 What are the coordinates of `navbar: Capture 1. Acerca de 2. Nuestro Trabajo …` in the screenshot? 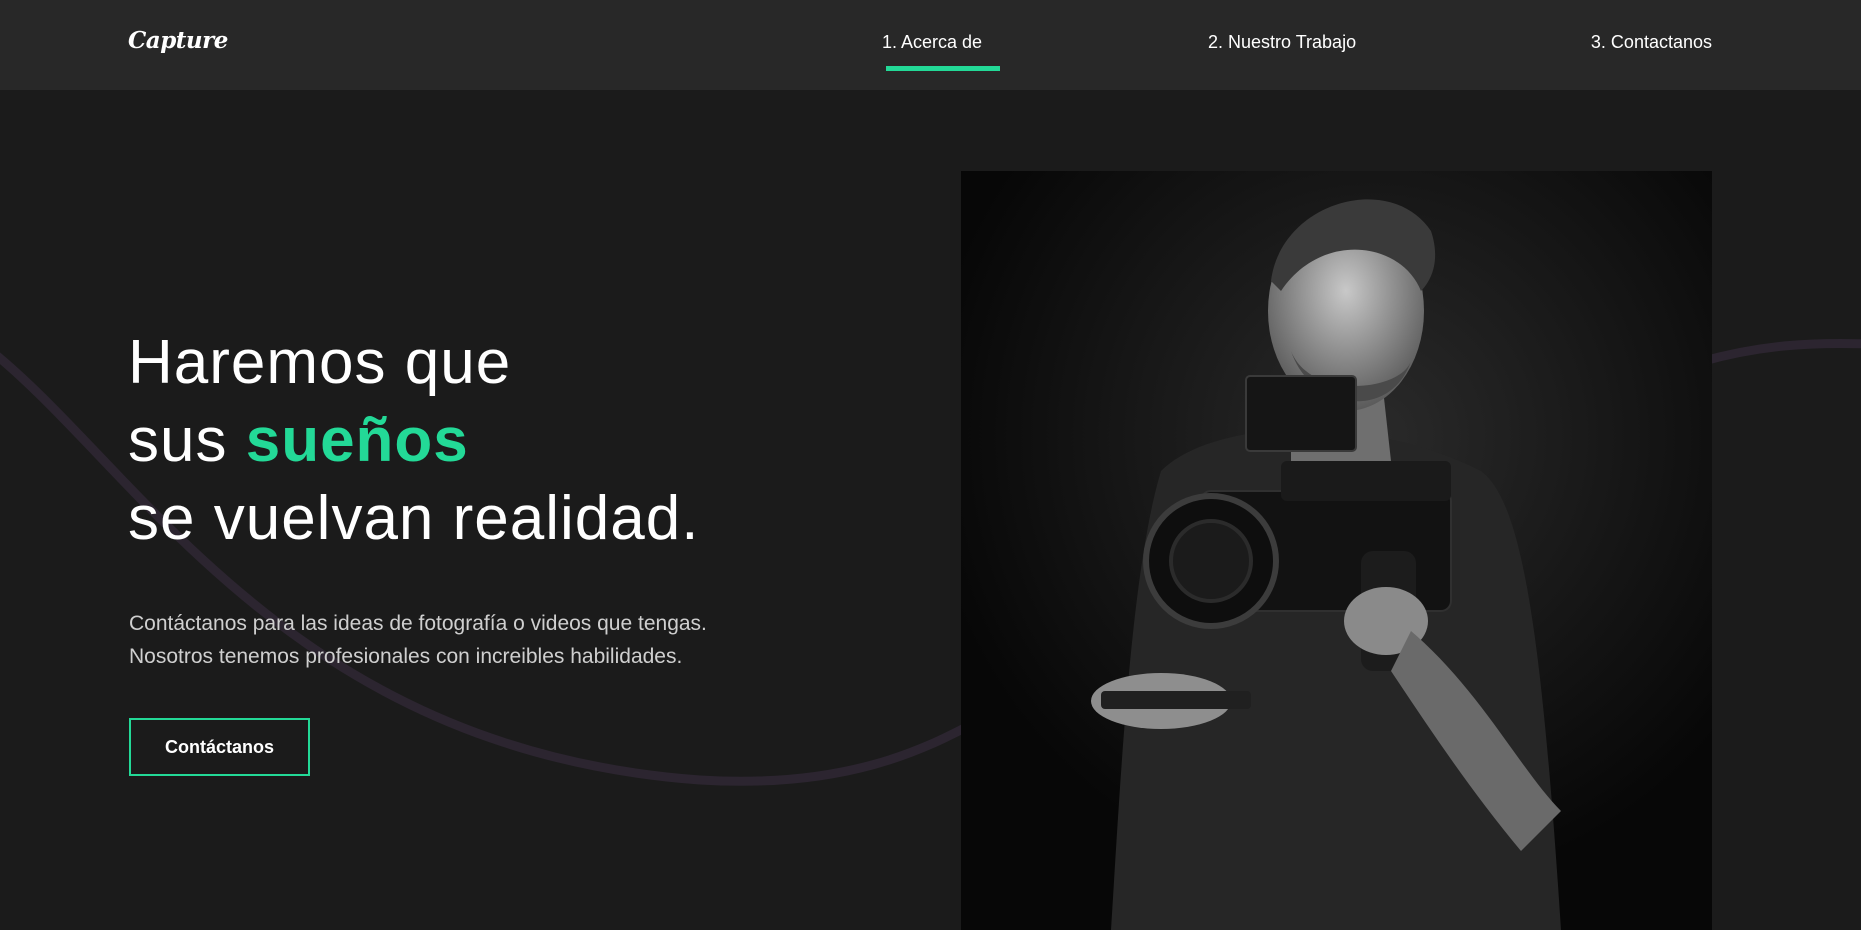 It's located at (930, 45).